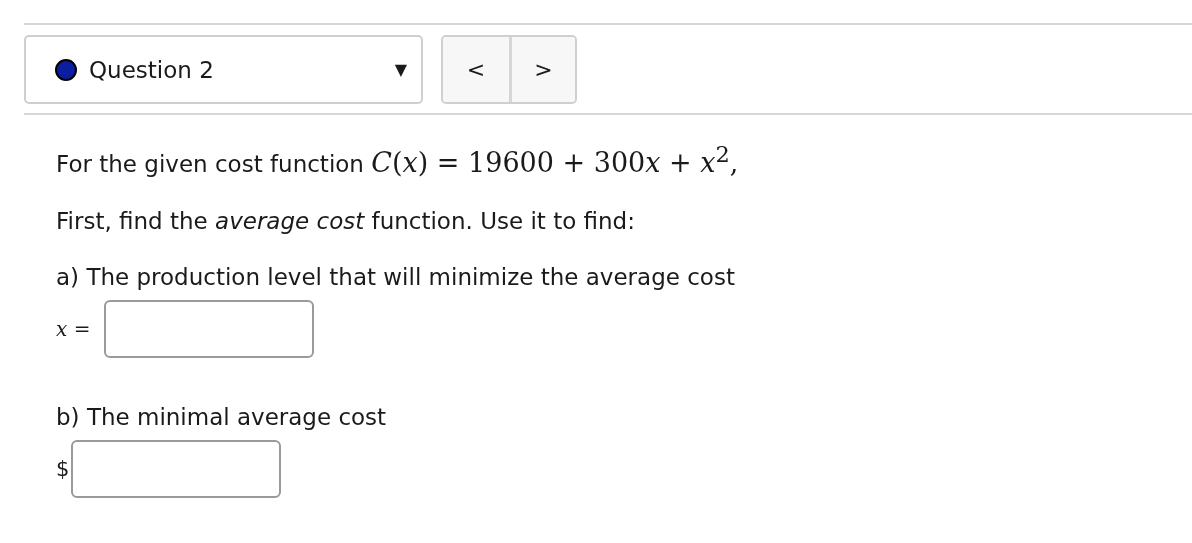 This screenshot has width=1192, height=543. Describe the element at coordinates (346, 221) in the screenshot. I see `instruction-text: First, find the average cost function. Use it to find:` at that location.